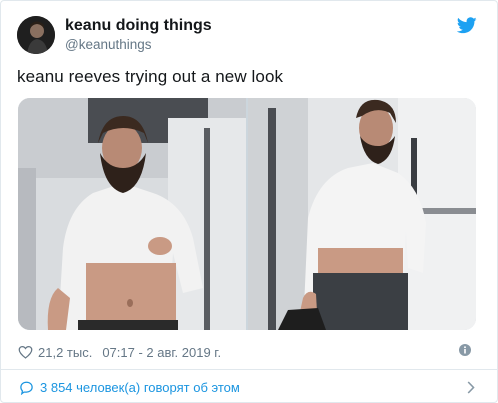 The width and height of the screenshot is (498, 403). I want to click on author-handle: @keanuthings, so click(108, 44).